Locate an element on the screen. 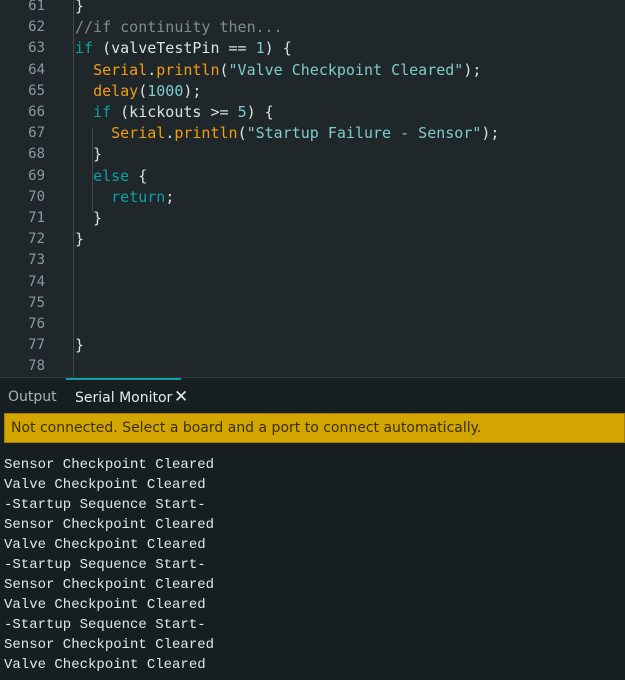 The image size is (625, 680). line-number: 75 is located at coordinates (36, 302).